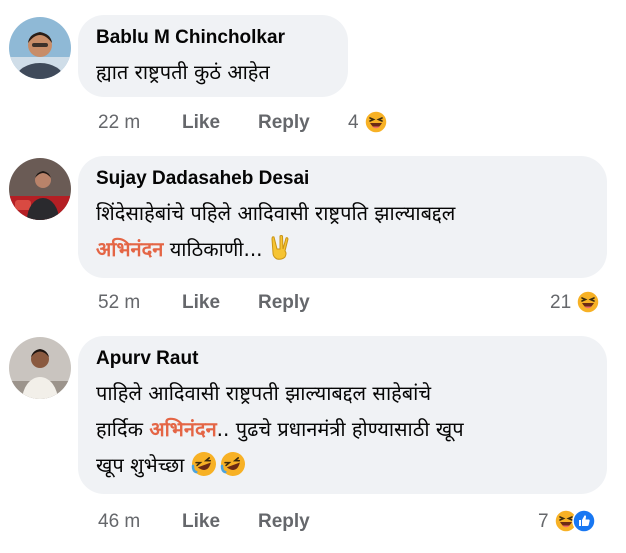 This screenshot has height=553, width=626. What do you see at coordinates (342, 359) in the screenshot?
I see `author-name: Apurv Raut` at bounding box center [342, 359].